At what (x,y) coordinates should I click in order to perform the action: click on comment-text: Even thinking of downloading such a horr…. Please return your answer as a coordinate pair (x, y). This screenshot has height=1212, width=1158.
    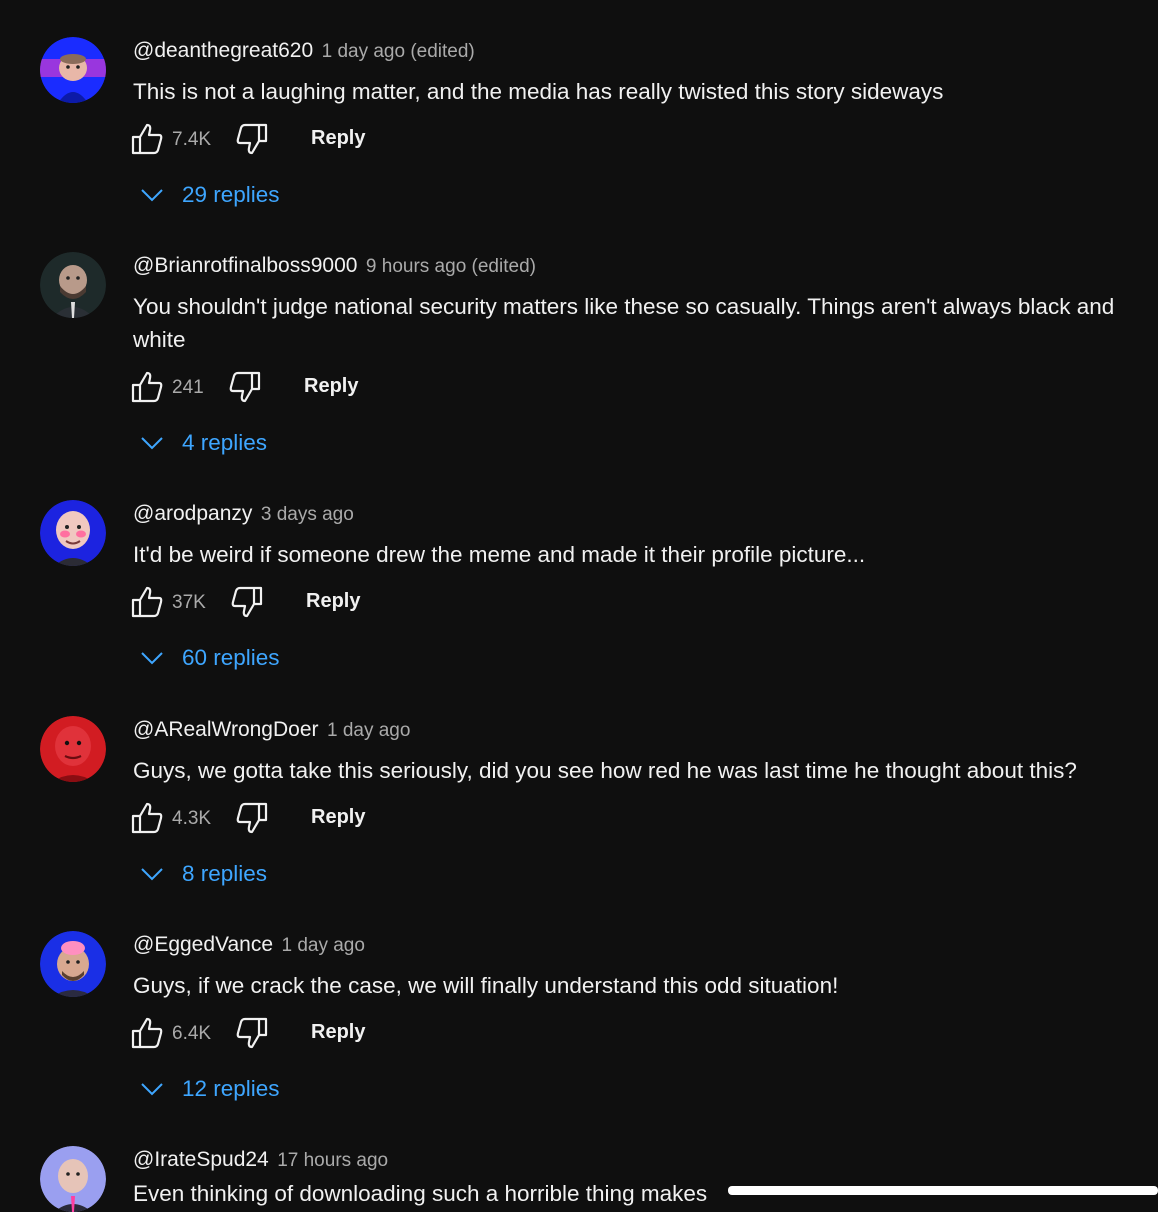
    Looking at the image, I should click on (420, 1193).